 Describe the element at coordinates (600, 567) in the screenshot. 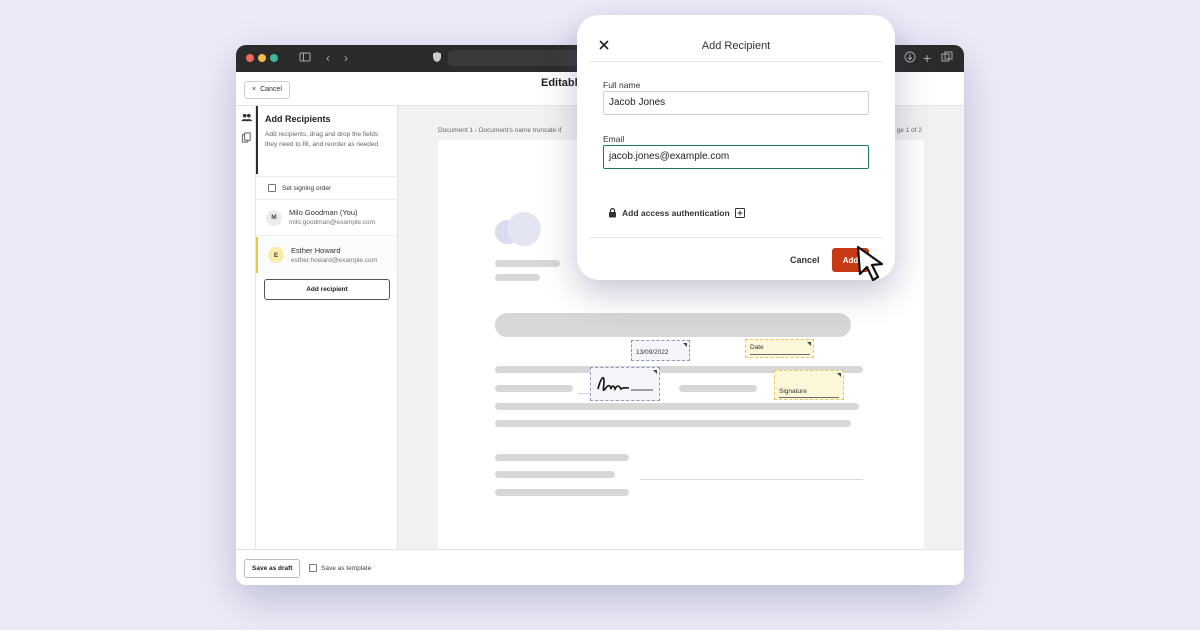

I see `footer-bar: Save as draft Save as template` at that location.